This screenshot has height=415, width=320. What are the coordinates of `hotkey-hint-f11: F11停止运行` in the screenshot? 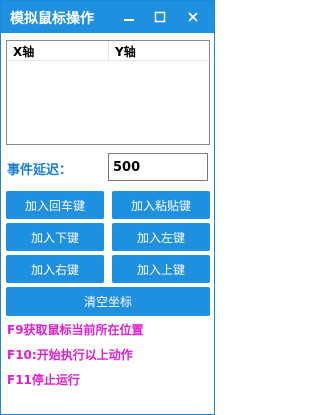 It's located at (43, 380).